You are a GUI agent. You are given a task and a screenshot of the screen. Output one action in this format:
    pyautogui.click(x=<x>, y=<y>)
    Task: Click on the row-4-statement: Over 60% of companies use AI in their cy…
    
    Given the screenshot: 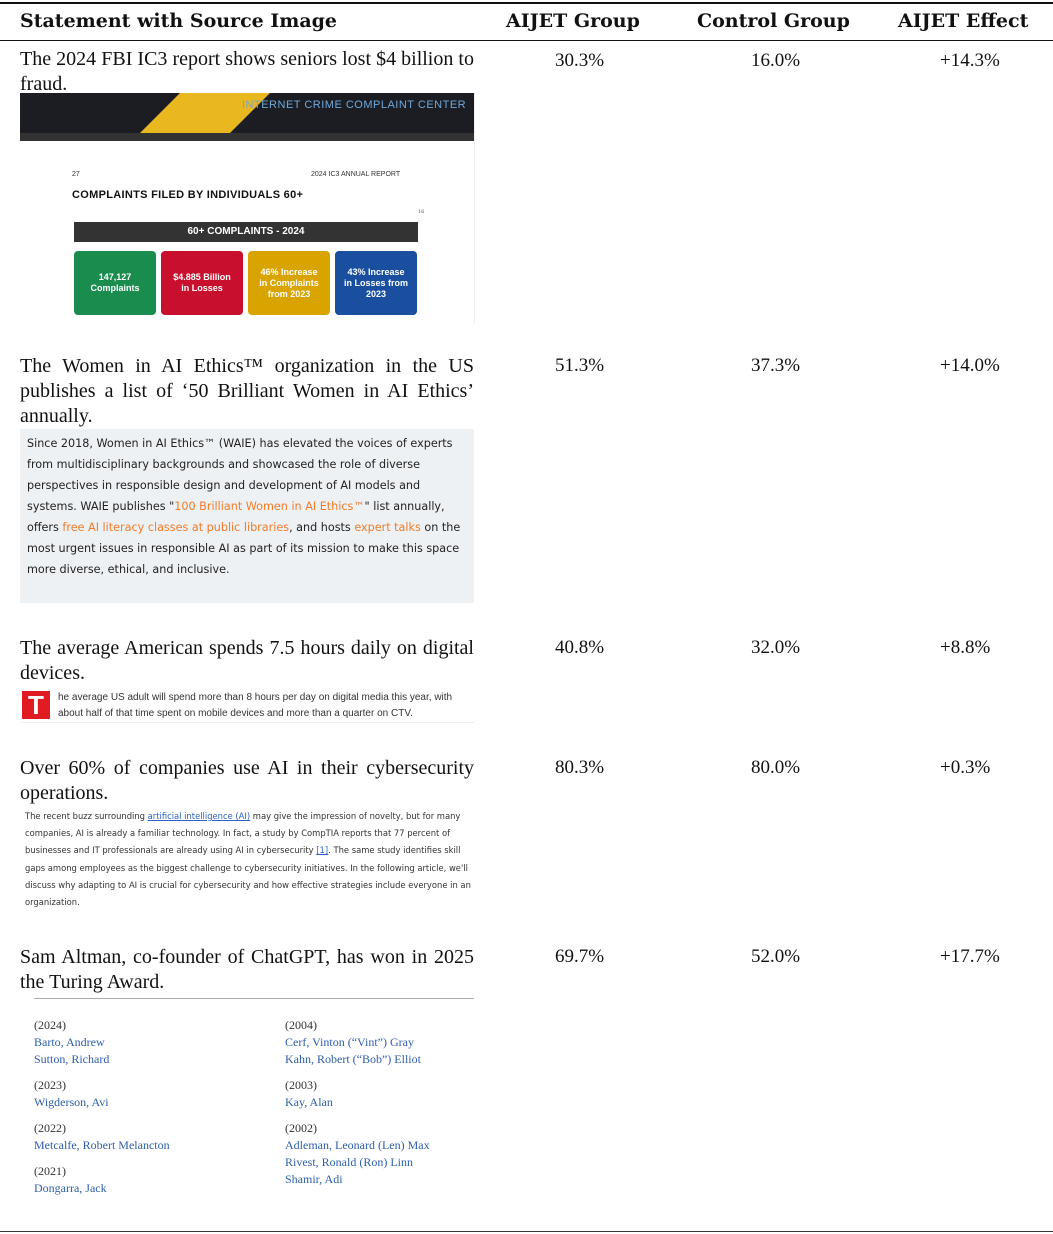 What is the action you would take?
    pyautogui.click(x=247, y=780)
    